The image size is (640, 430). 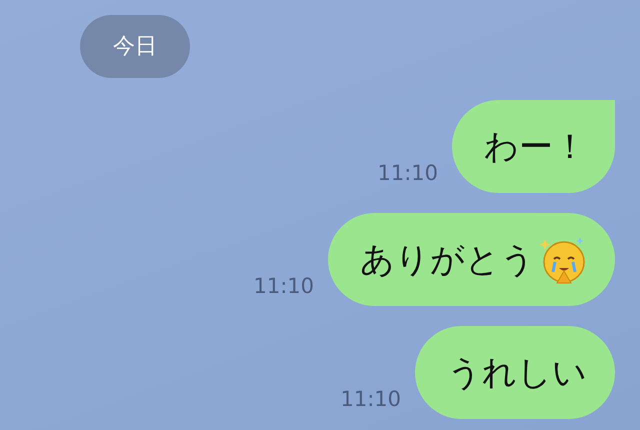 I want to click on message-bubble: わー！, so click(x=533, y=146).